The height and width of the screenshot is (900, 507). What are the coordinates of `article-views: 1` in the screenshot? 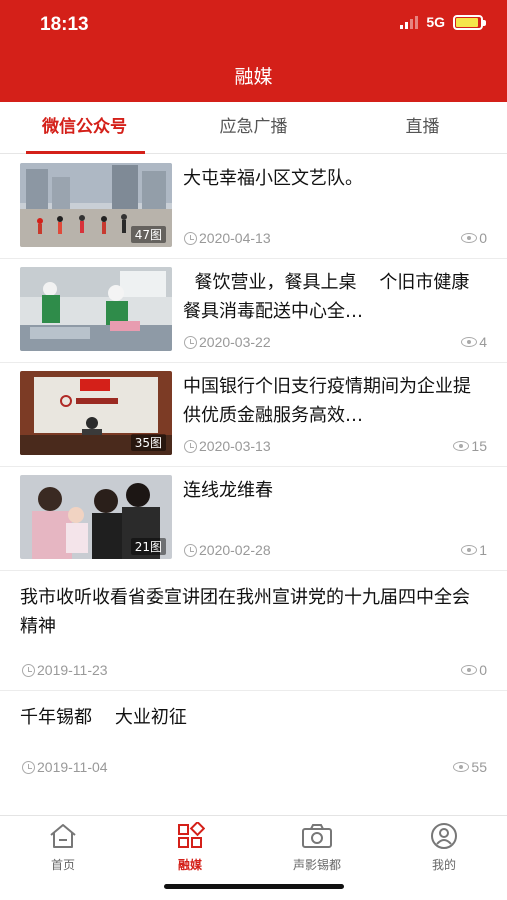 It's located at (474, 550).